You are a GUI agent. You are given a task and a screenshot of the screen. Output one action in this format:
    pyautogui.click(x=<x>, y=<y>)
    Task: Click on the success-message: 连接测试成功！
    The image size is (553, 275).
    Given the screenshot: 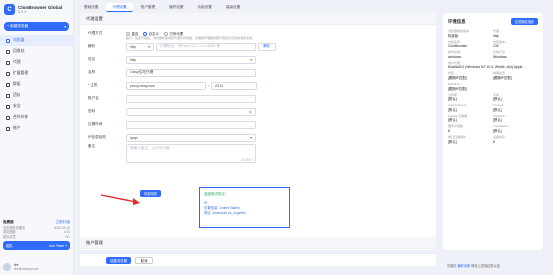 What is the action you would take?
    pyautogui.click(x=216, y=194)
    